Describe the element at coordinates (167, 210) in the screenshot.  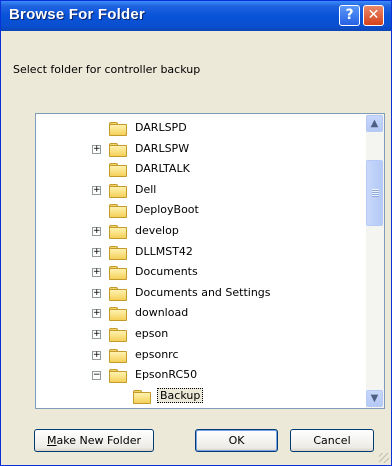
I see `tree-item-label: DeployBoot` at that location.